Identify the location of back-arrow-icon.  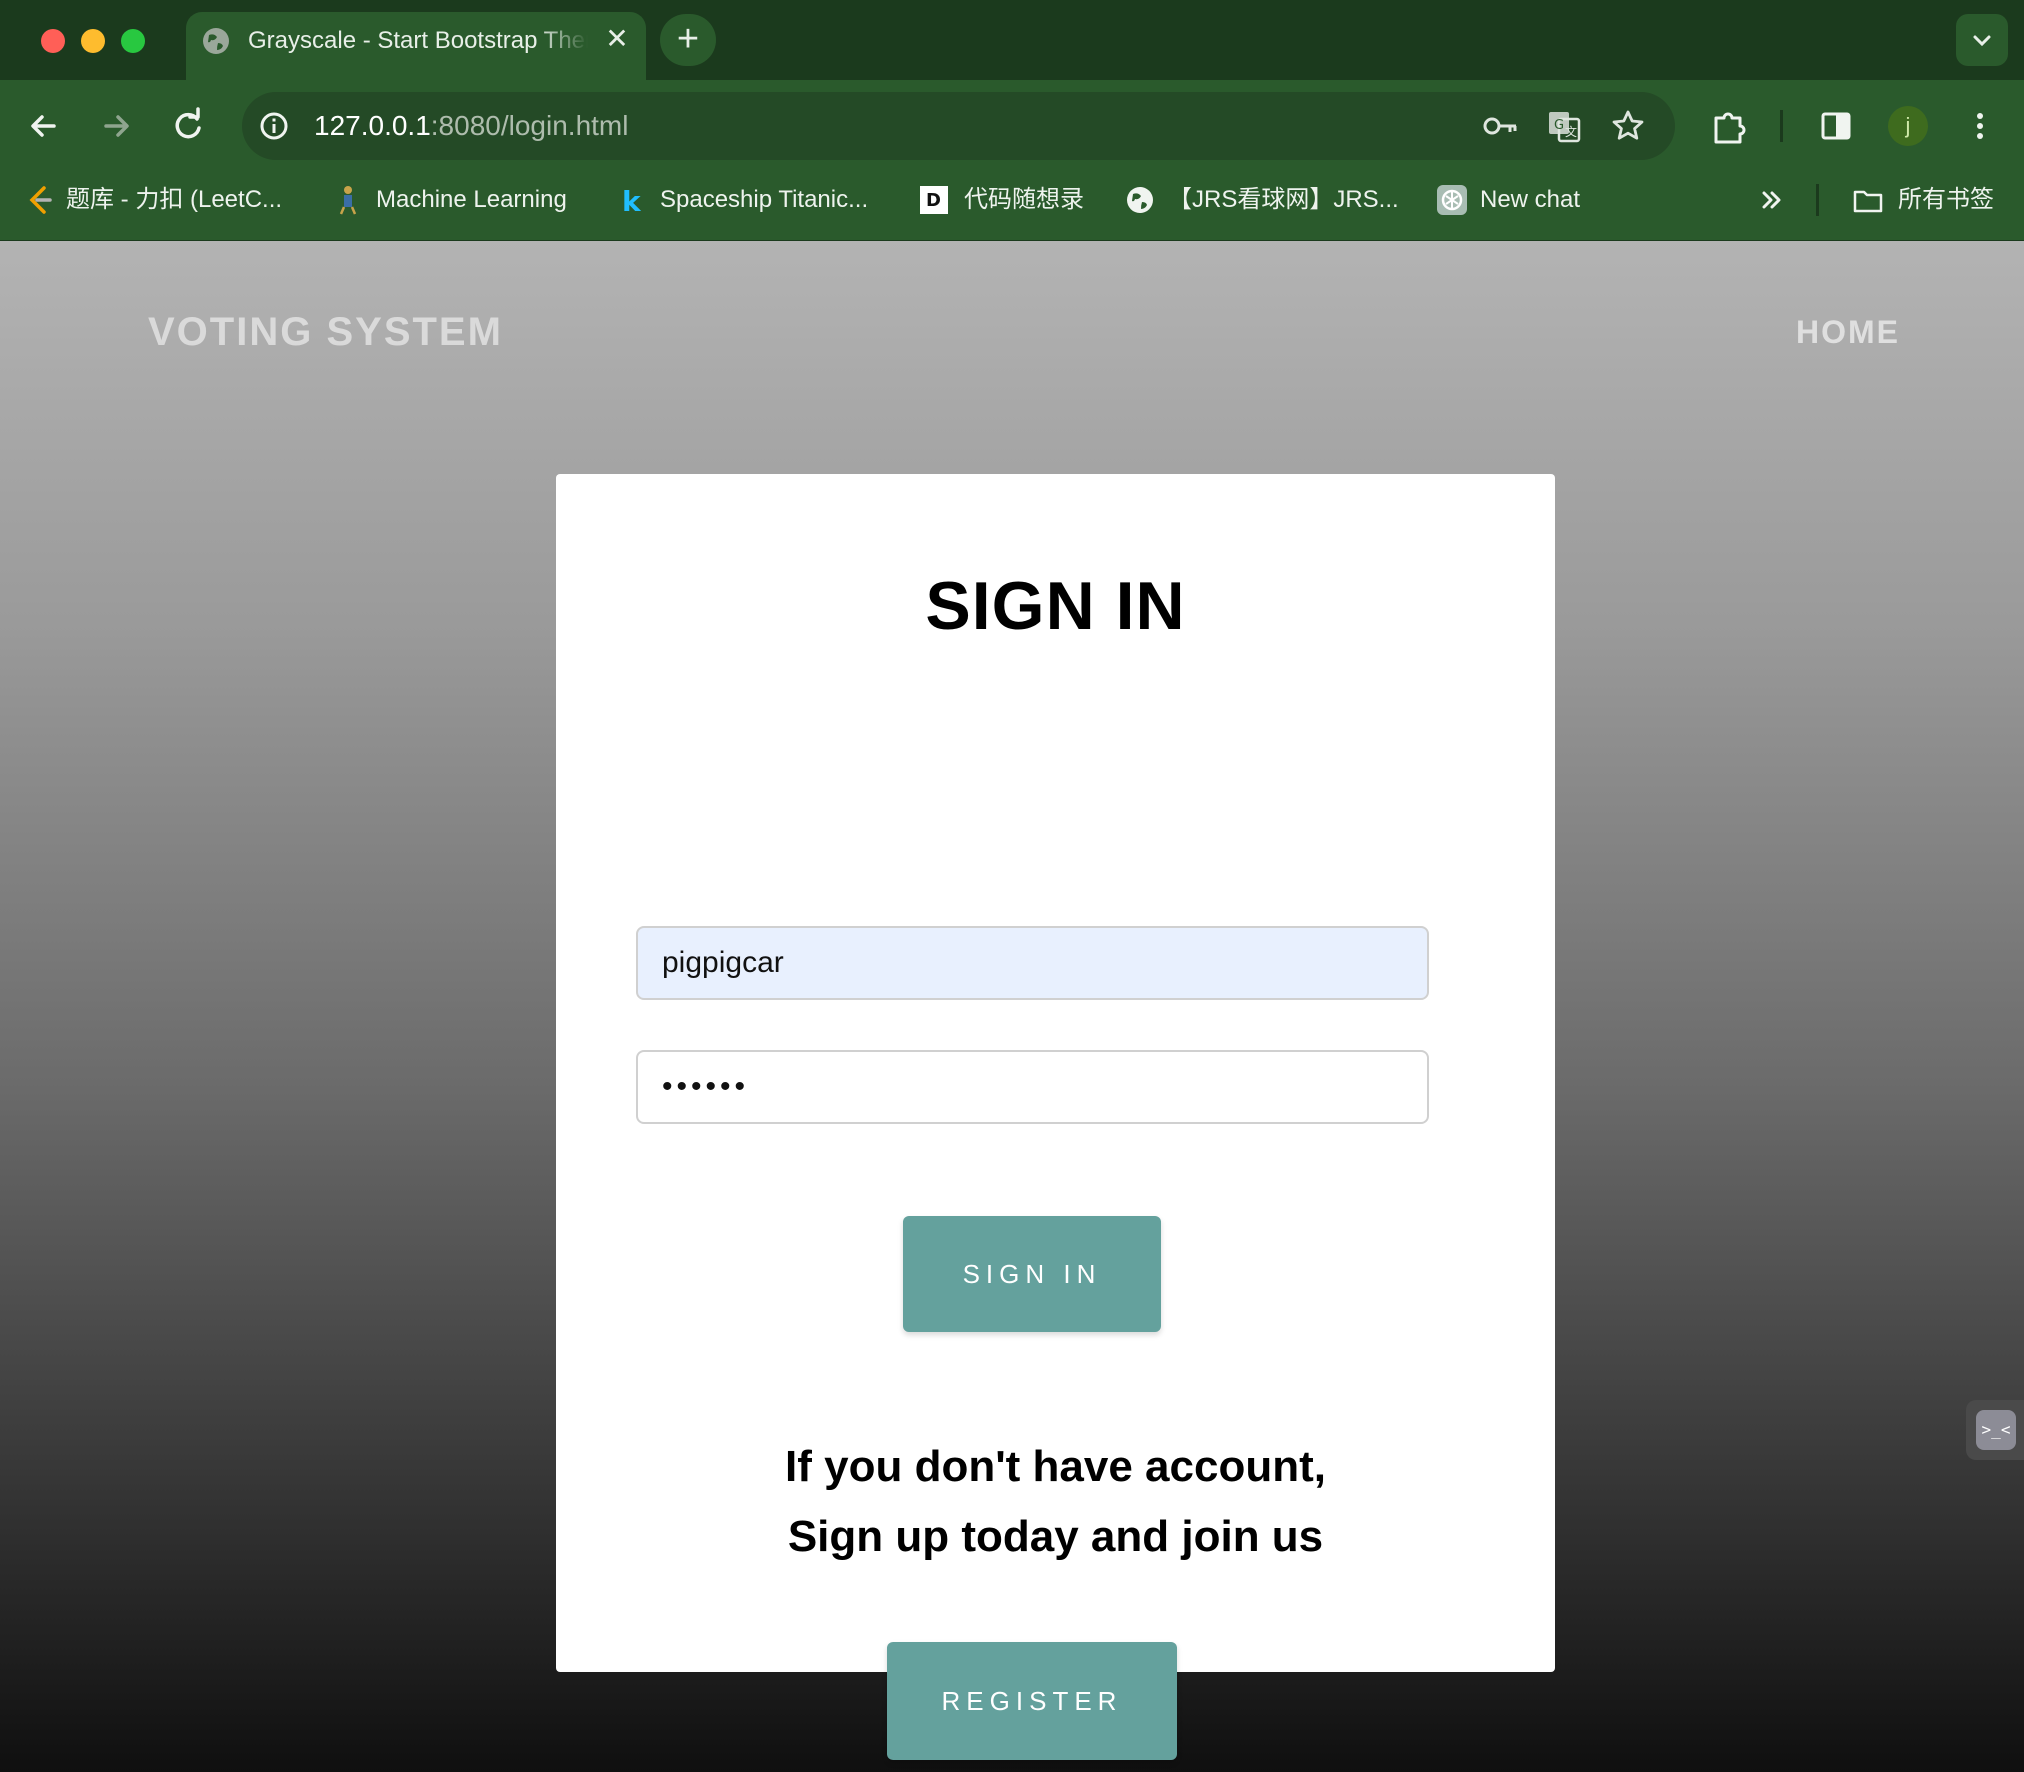
(44, 126).